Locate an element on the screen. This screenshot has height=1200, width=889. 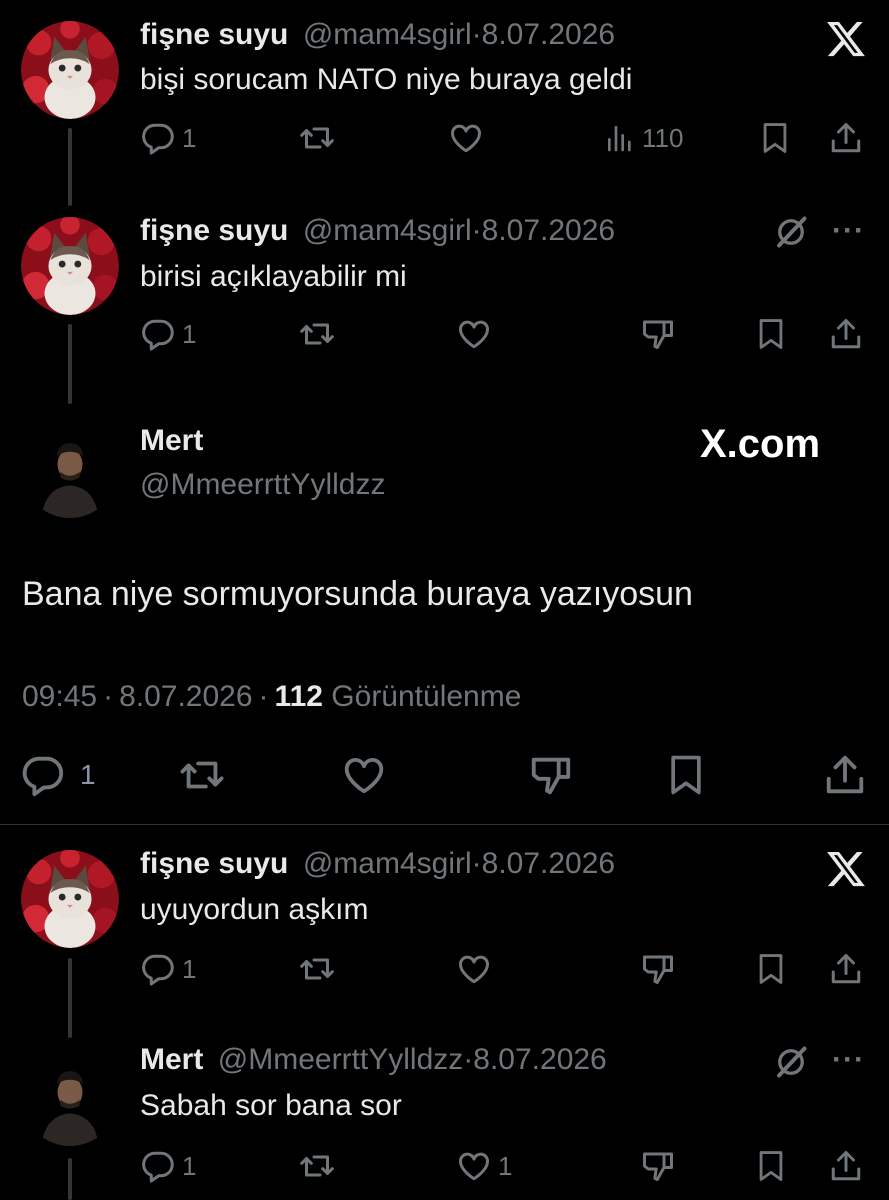
tweet-header: fişne suyu @mam4sgirl·8.07.2026 is located at coordinates (377, 35).